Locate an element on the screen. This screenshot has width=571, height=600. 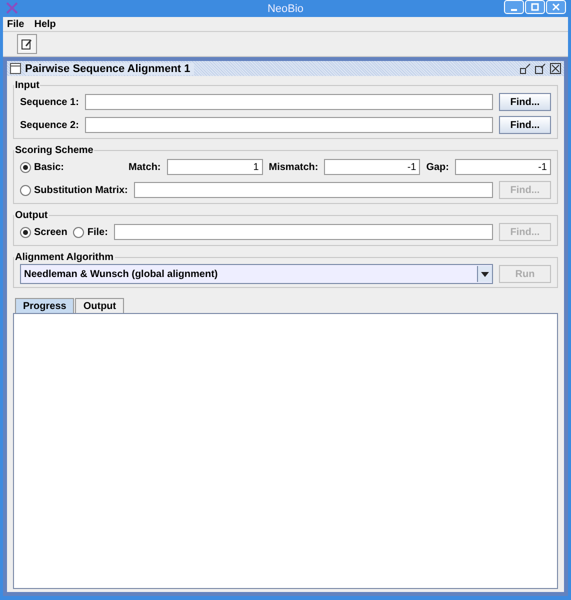
frame-title: Pairwise Sequence Alignment 1 is located at coordinates (109, 68).